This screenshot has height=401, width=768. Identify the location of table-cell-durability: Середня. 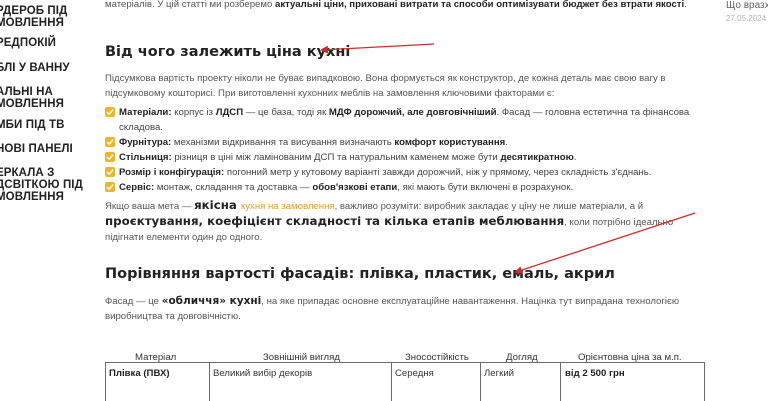
(414, 373).